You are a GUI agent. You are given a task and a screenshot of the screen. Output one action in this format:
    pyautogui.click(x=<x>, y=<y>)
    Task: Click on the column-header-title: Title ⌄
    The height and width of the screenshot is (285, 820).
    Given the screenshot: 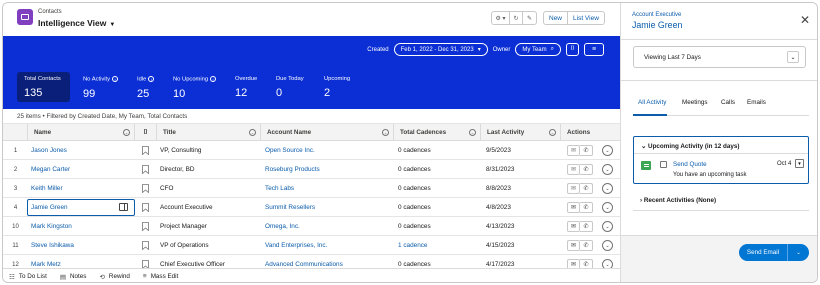 What is the action you would take?
    pyautogui.click(x=209, y=132)
    